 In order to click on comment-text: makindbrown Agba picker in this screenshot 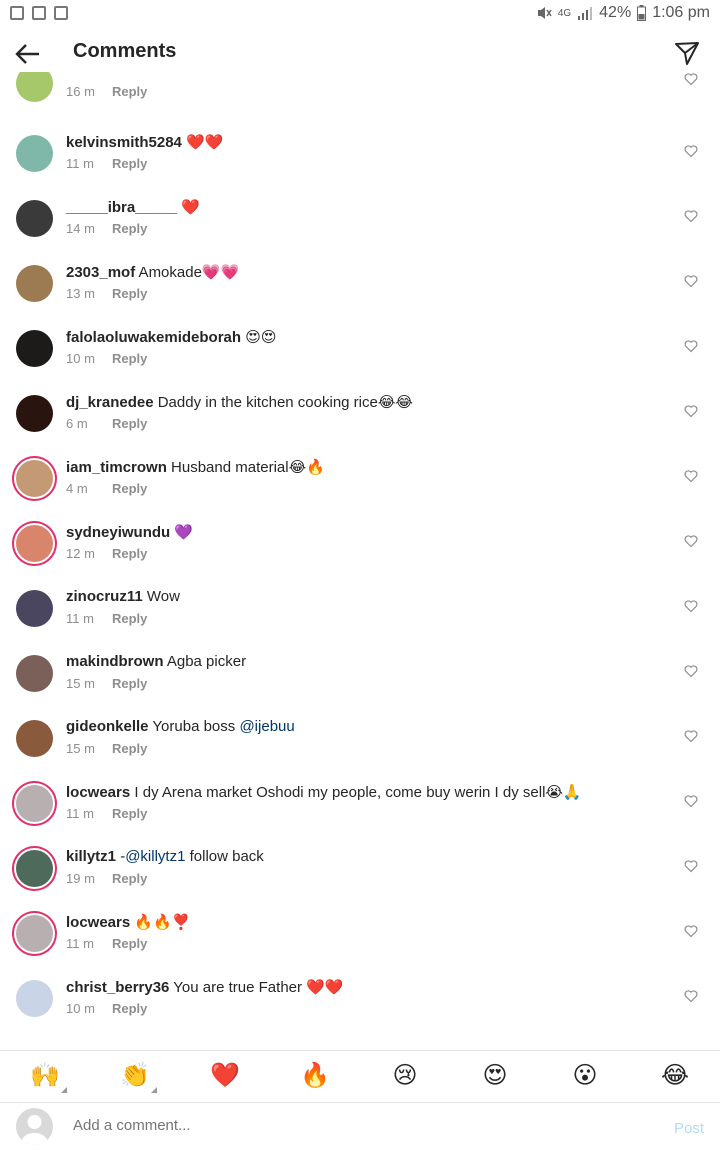, I will do `click(156, 661)`.